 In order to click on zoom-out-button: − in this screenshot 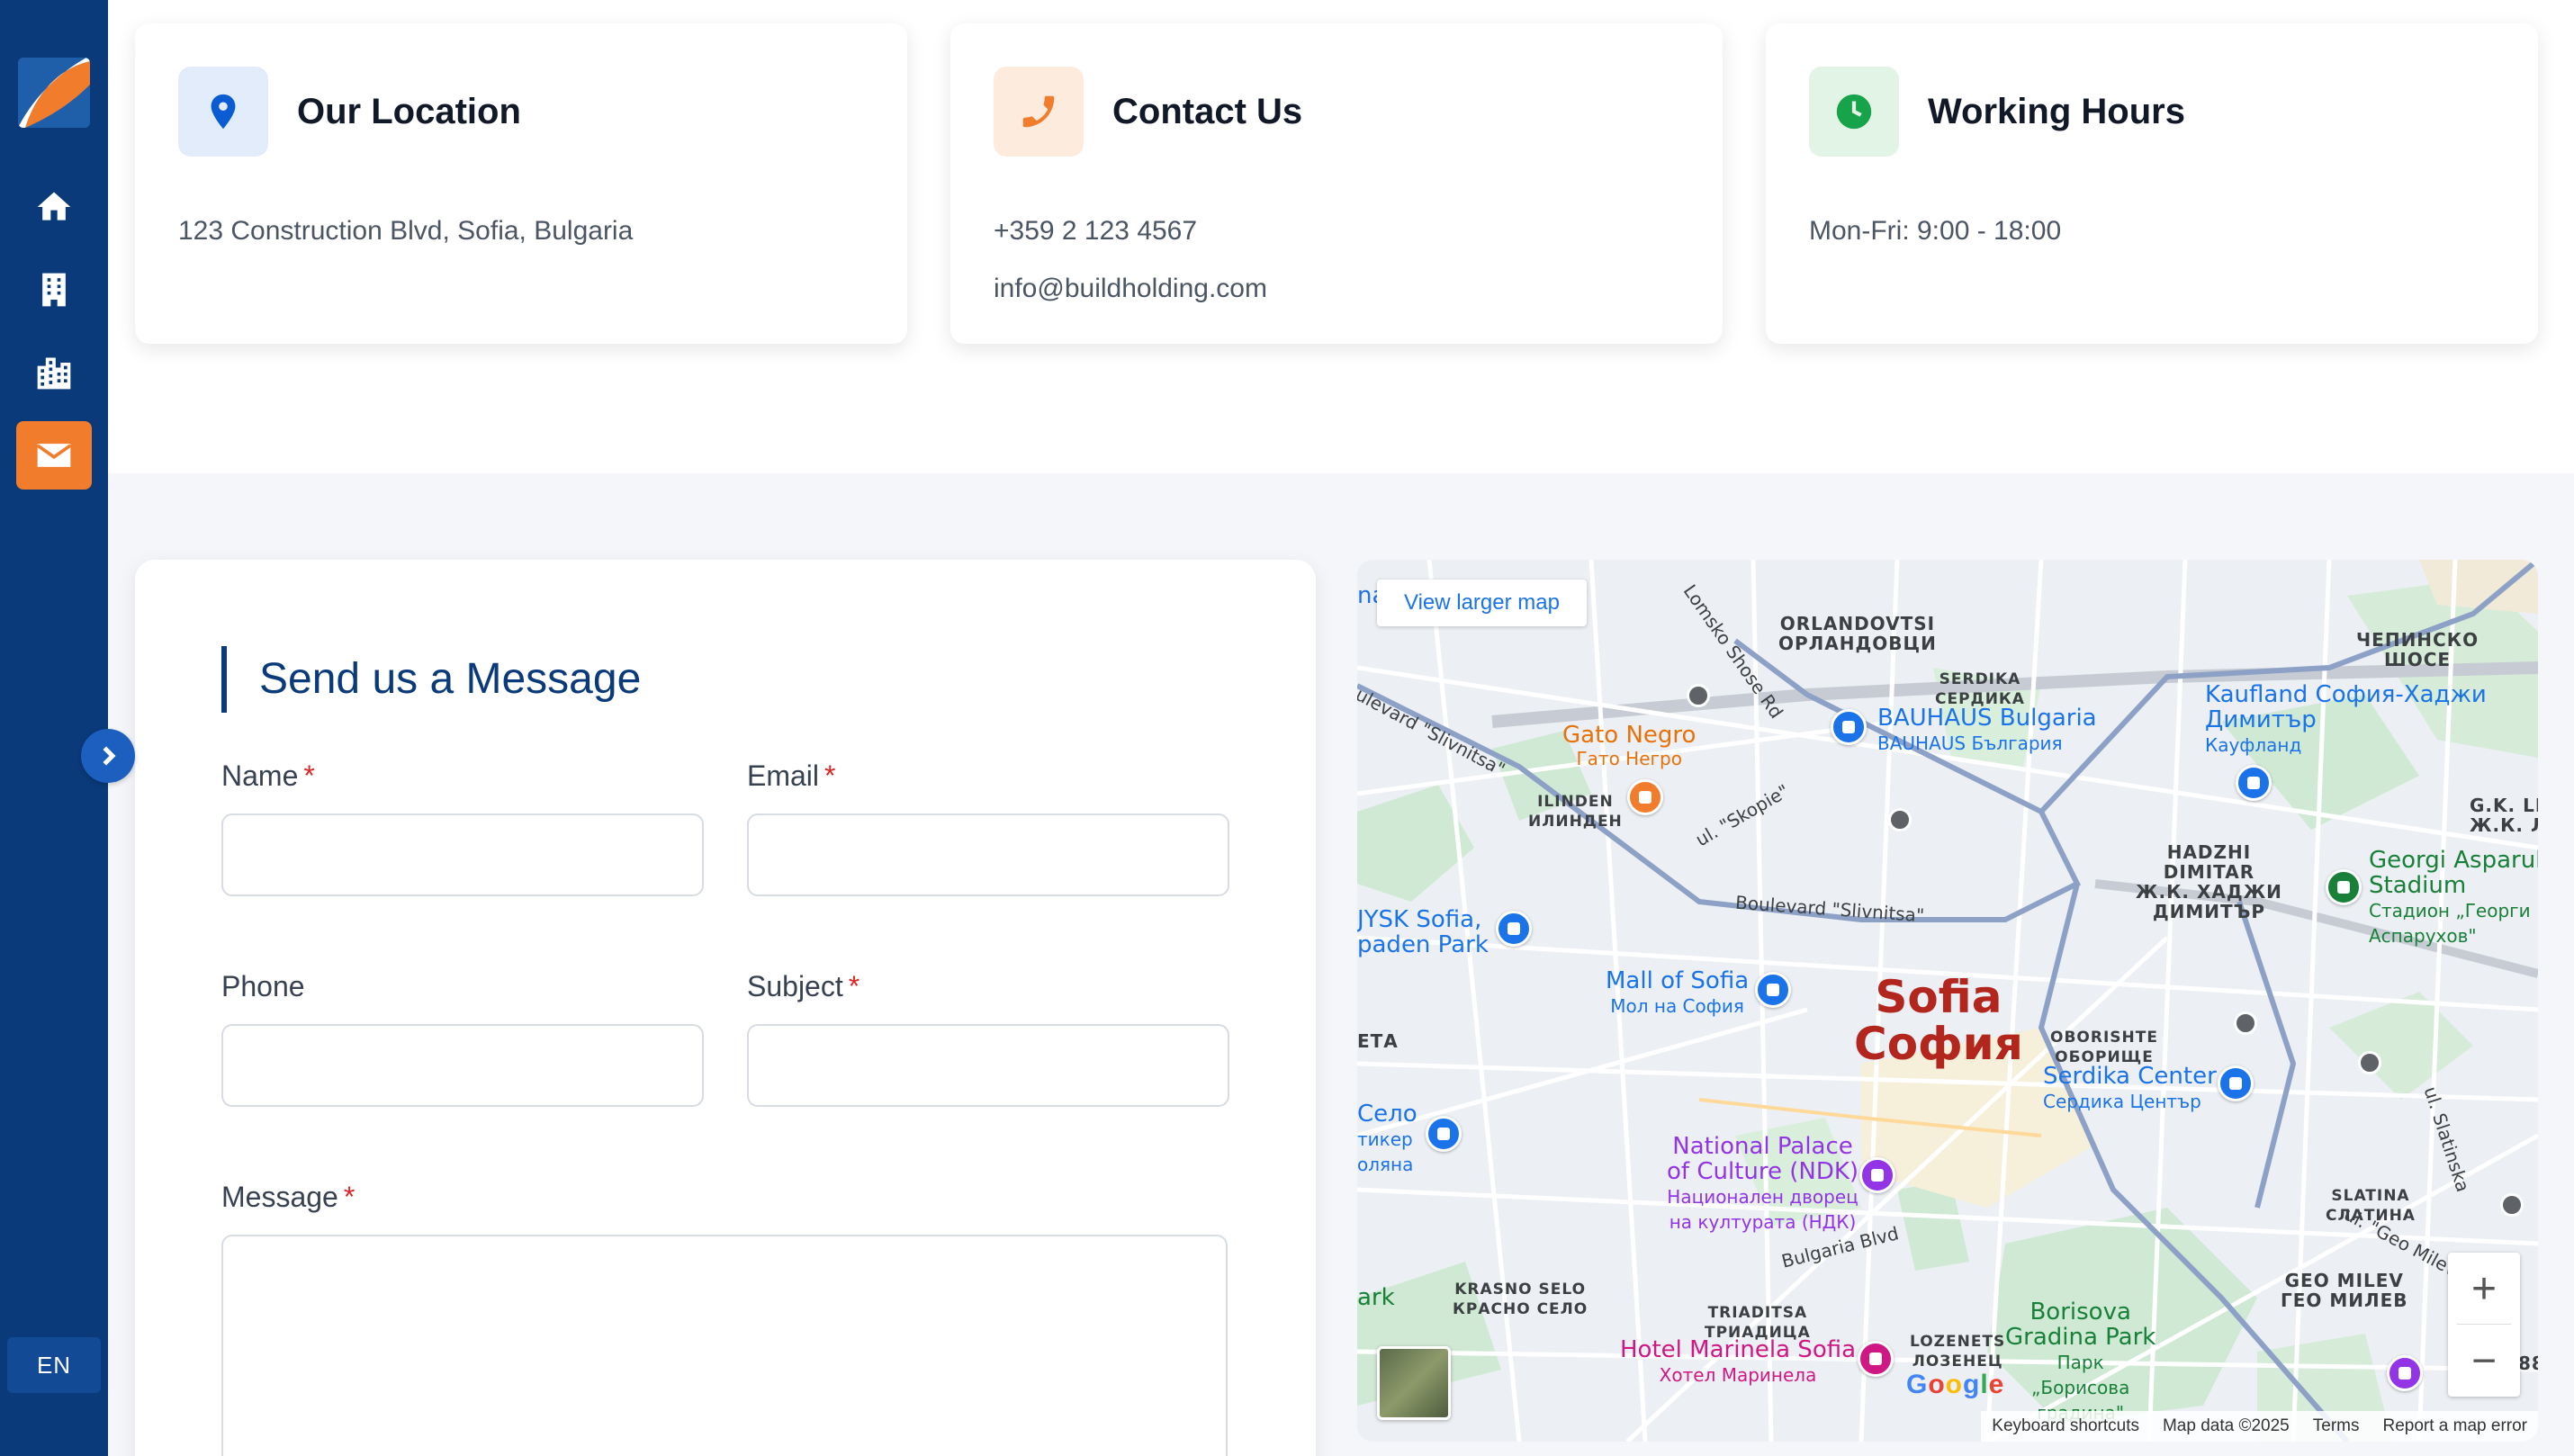, I will do `click(2484, 1361)`.